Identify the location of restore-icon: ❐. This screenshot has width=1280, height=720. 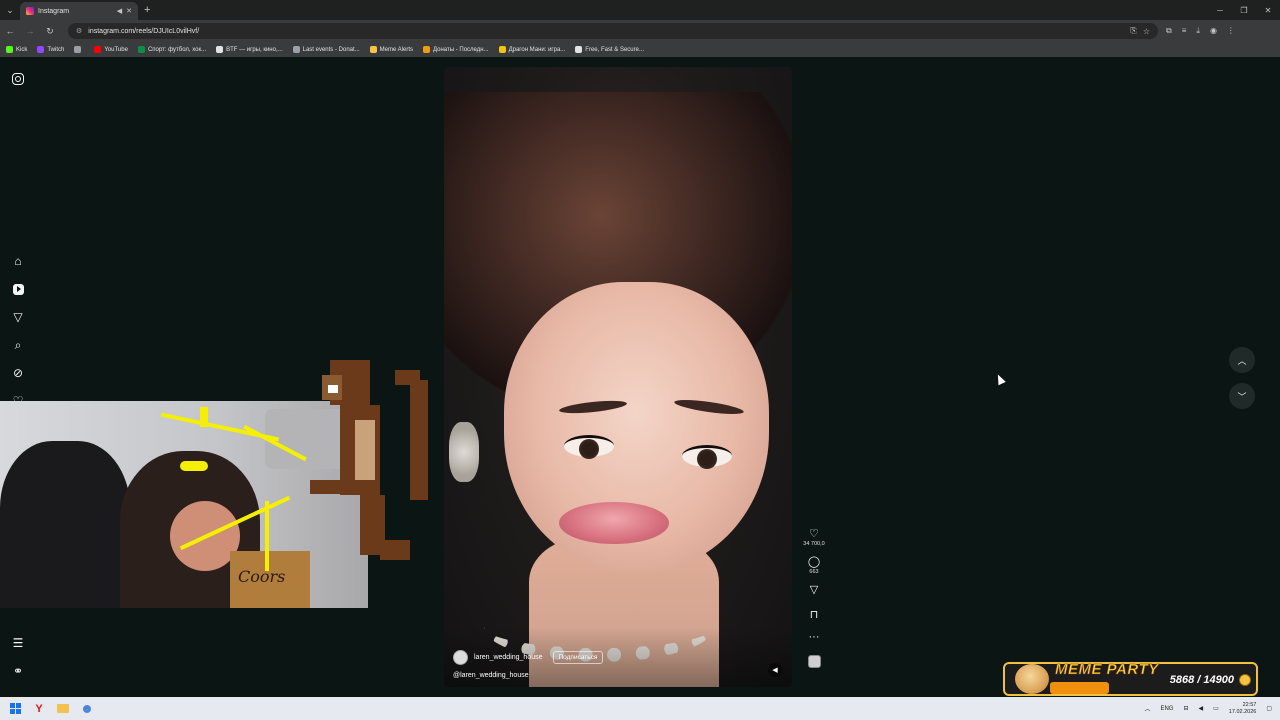
(1244, 10).